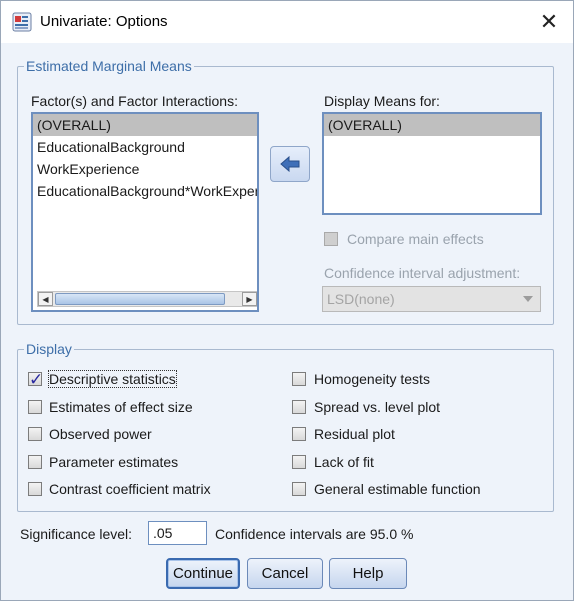  I want to click on display-legend: Display, so click(49, 349).